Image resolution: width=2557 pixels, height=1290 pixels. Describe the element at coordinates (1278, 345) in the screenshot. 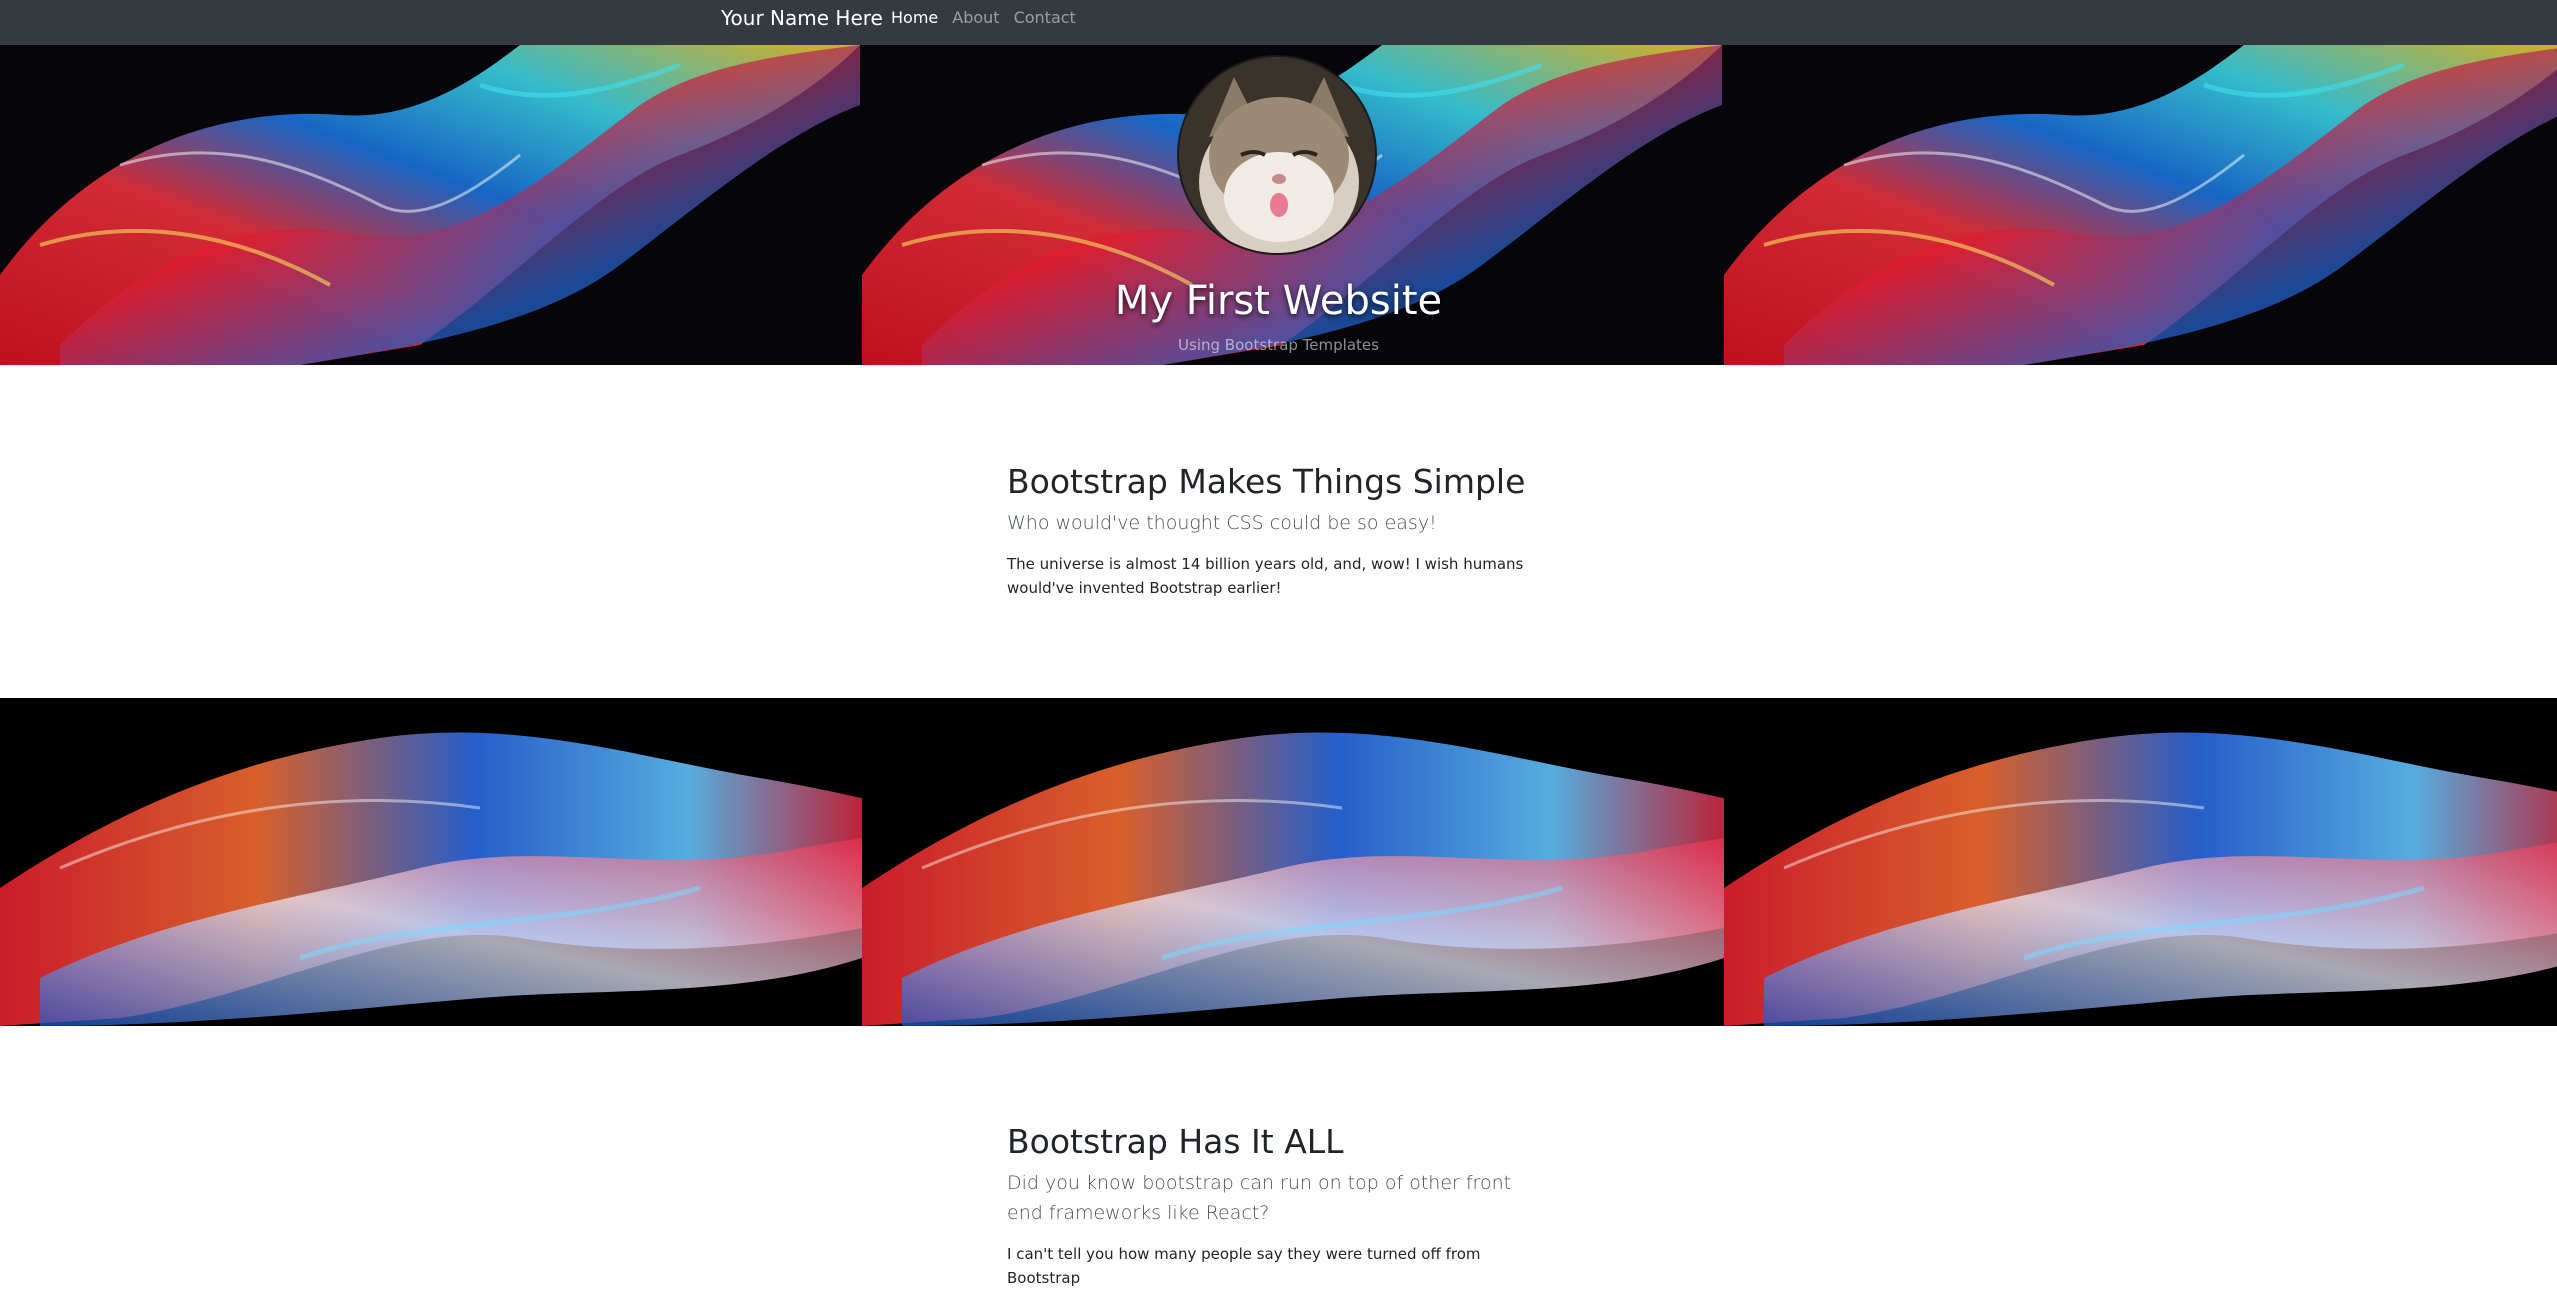

I see `hero-subtitle: Using Bootstrap Templates` at that location.